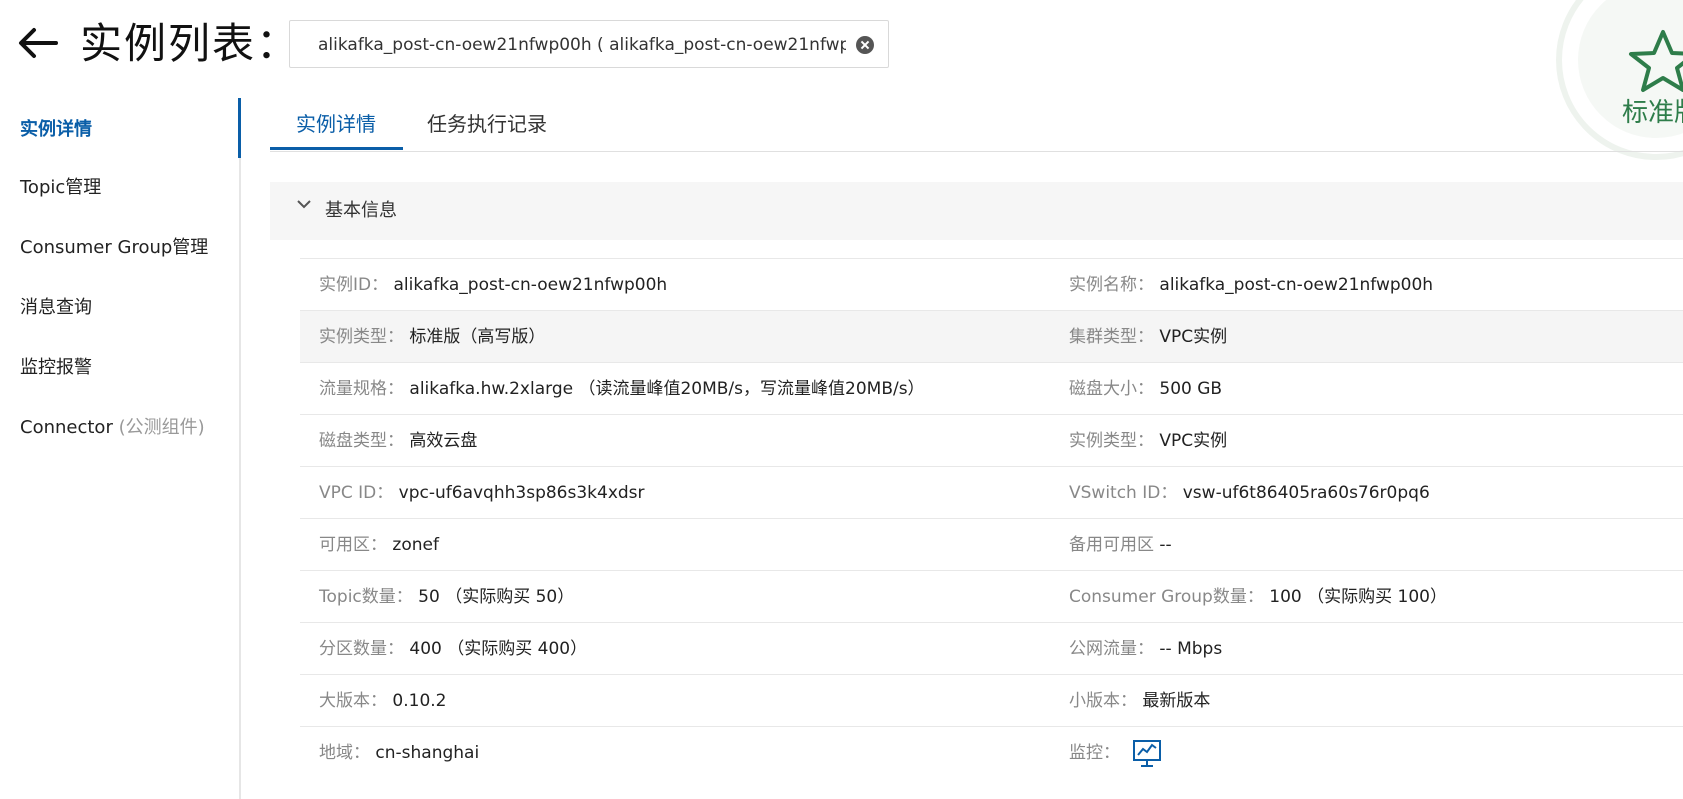 The height and width of the screenshot is (799, 1683). I want to click on detail-right-cell: 小版本： 最新版本, so click(1139, 701).